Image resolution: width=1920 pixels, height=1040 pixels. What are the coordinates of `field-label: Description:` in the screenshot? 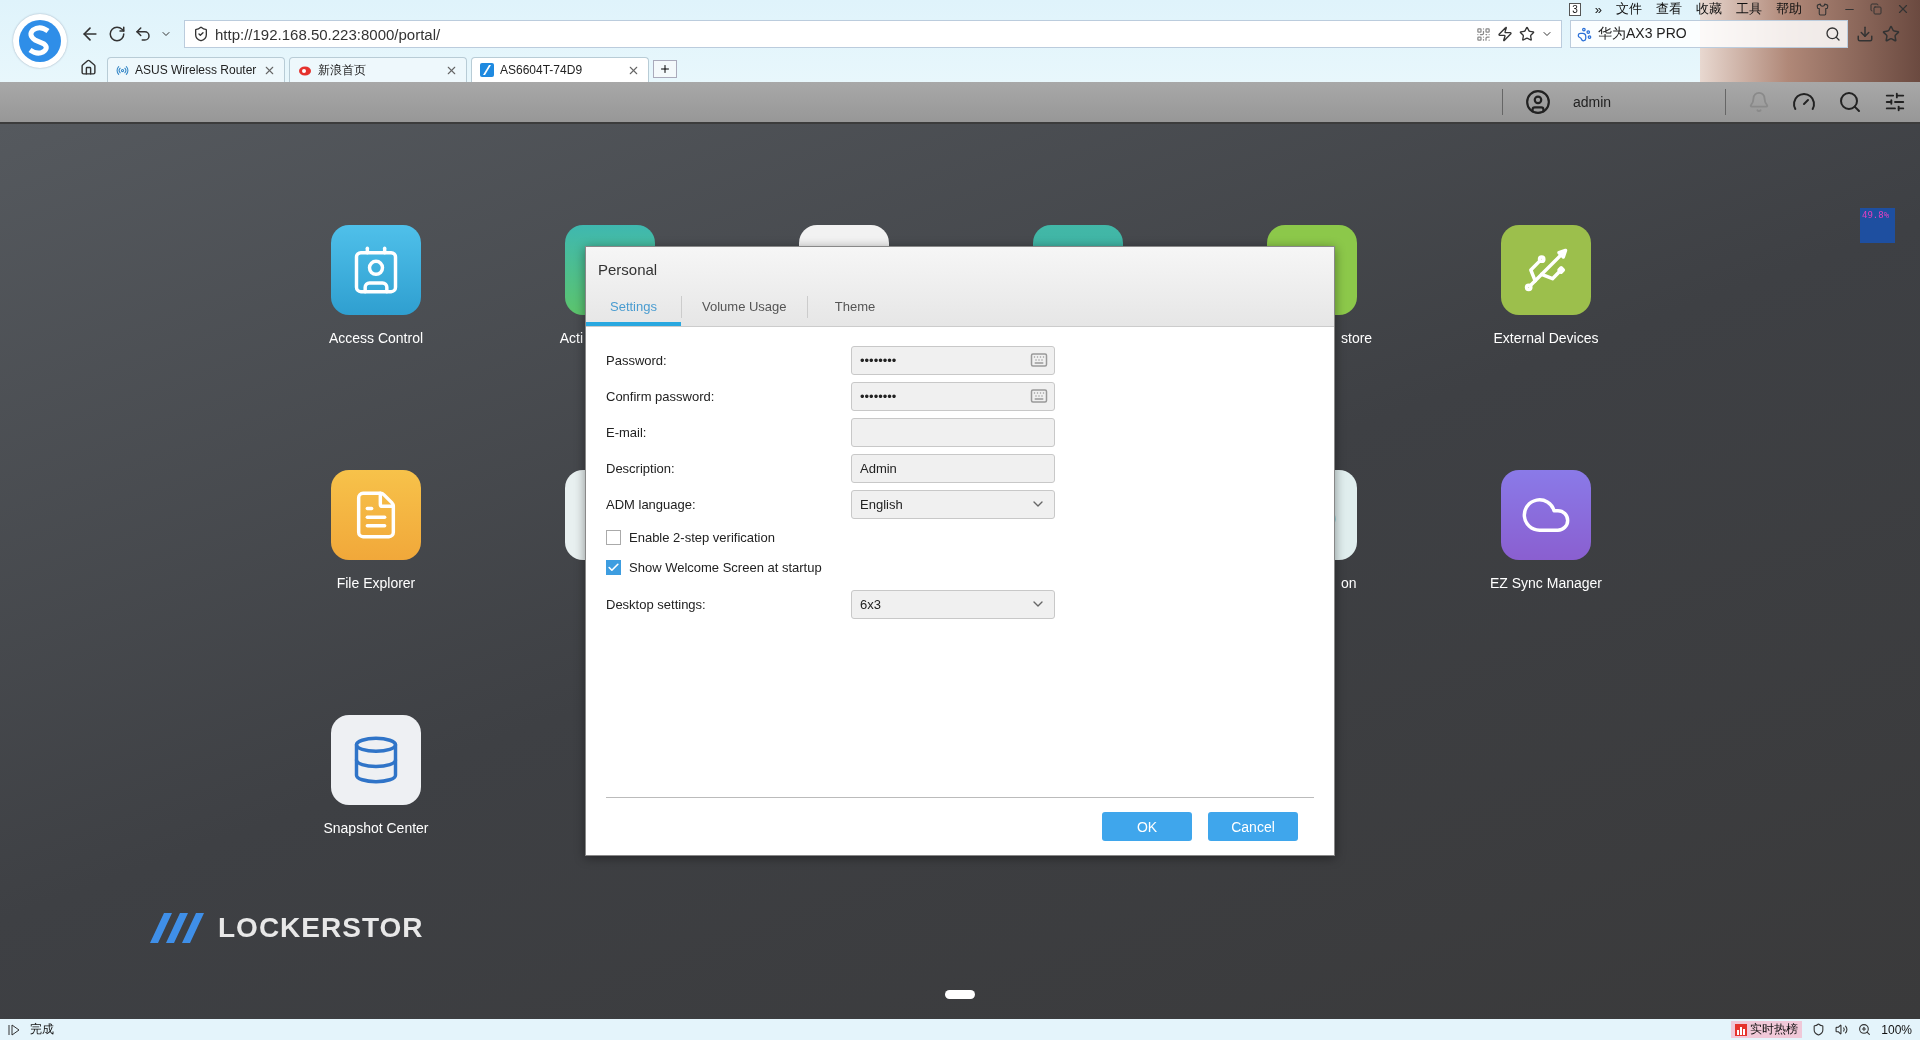 It's located at (641, 468).